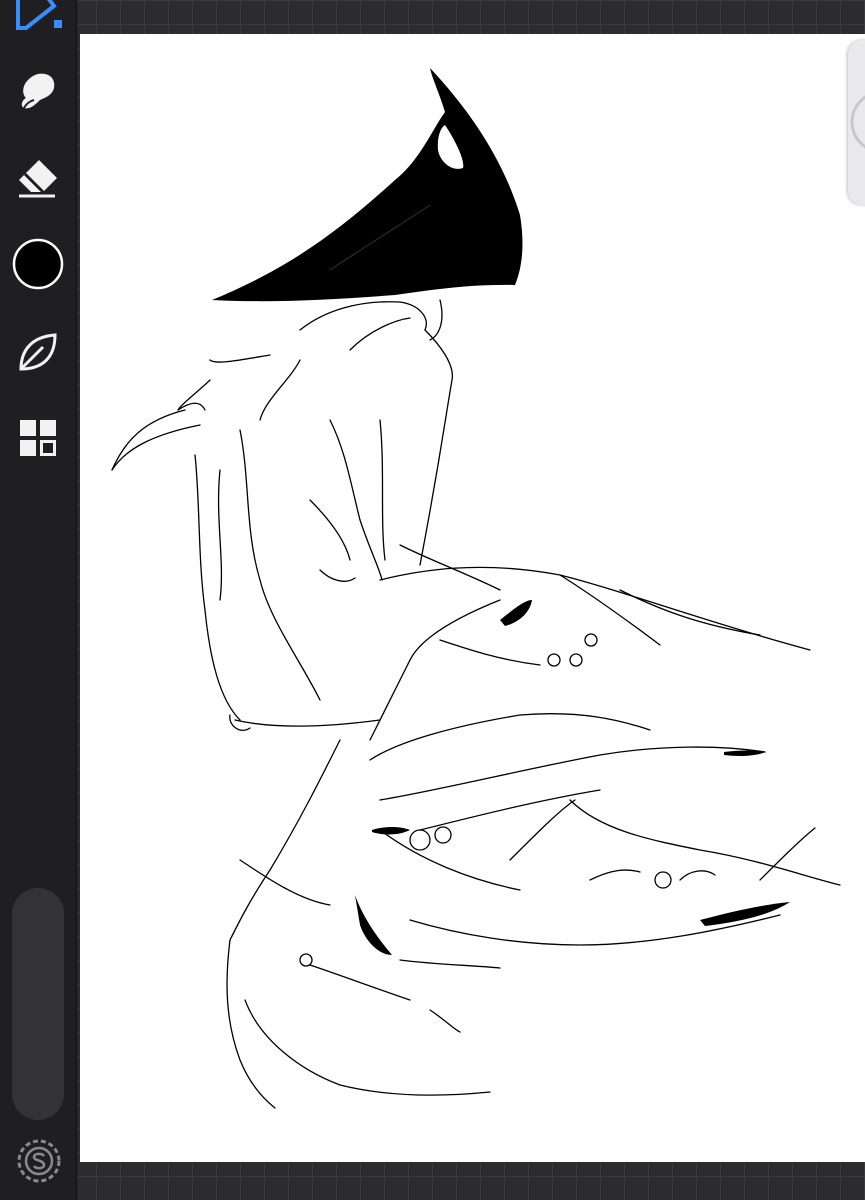 Image resolution: width=865 pixels, height=1200 pixels. I want to click on s-circle-button, so click(39, 1163).